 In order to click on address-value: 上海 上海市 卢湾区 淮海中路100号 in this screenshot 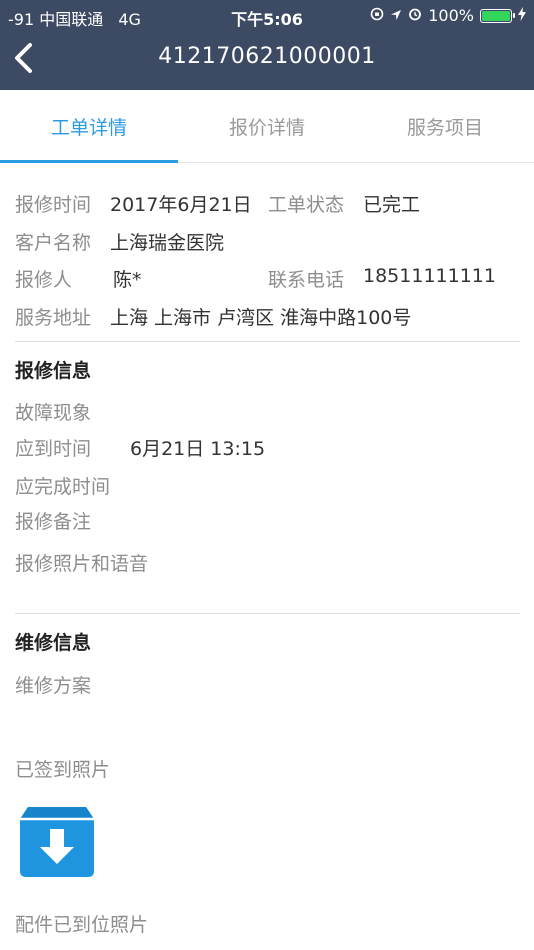, I will do `click(261, 318)`.